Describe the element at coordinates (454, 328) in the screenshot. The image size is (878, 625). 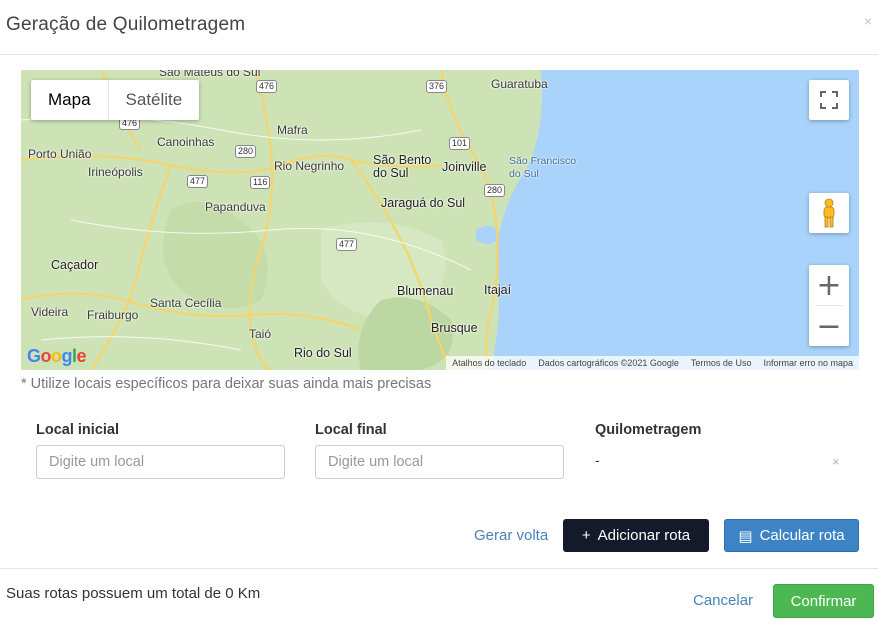
I see `map-place-label: Brusque` at that location.